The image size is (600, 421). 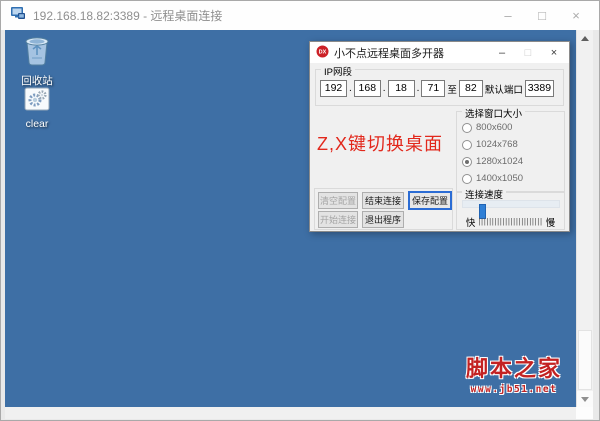 What do you see at coordinates (18, 15) in the screenshot?
I see `rdp-icon` at bounding box center [18, 15].